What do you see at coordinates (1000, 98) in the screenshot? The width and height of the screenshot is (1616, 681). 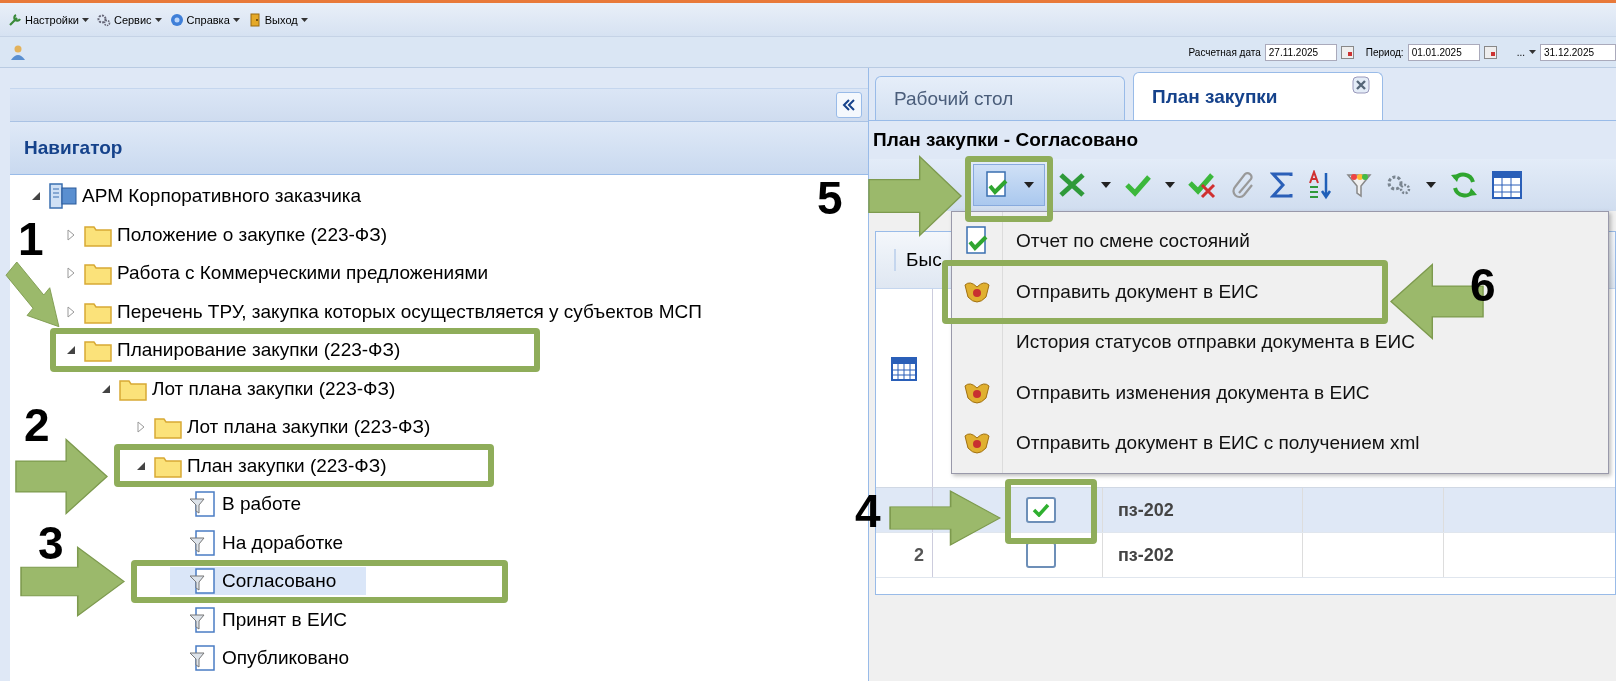 I see `tab: Рабочий стол` at bounding box center [1000, 98].